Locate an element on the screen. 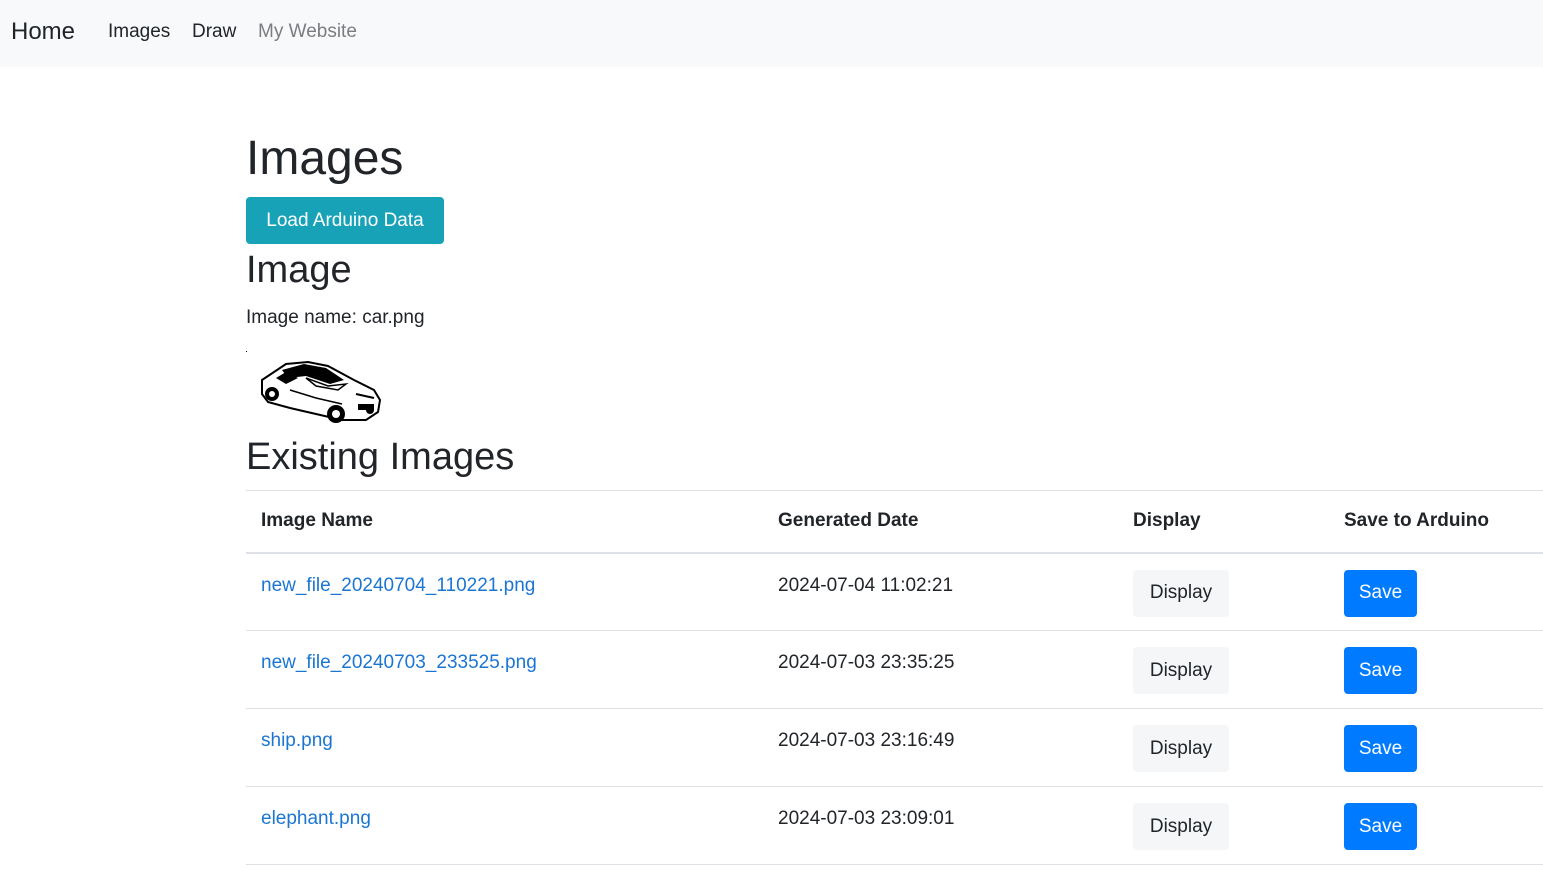  nav-link-images: Images is located at coordinates (139, 32).